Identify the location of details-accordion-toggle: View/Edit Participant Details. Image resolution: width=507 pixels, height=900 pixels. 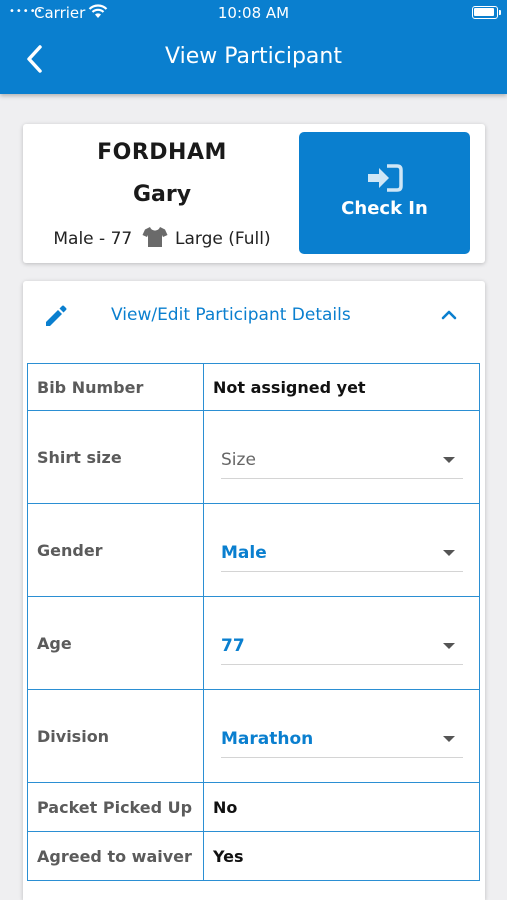
(254, 316).